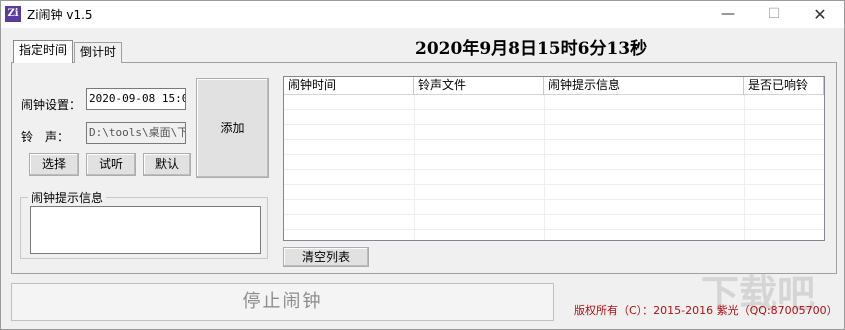 Image resolution: width=845 pixels, height=330 pixels. Describe the element at coordinates (644, 86) in the screenshot. I see `column-header-message: 闹钟提示信息` at that location.